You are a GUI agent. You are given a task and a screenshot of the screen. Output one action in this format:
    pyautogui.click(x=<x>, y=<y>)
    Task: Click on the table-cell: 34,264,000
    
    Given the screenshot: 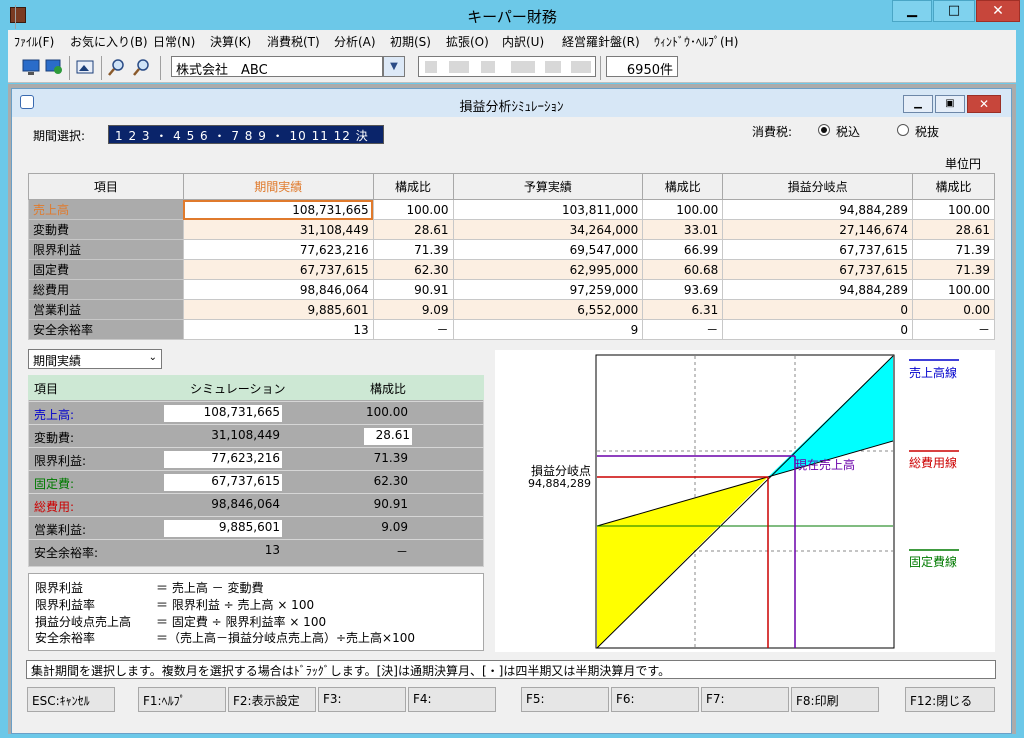 What is the action you would take?
    pyautogui.click(x=548, y=229)
    